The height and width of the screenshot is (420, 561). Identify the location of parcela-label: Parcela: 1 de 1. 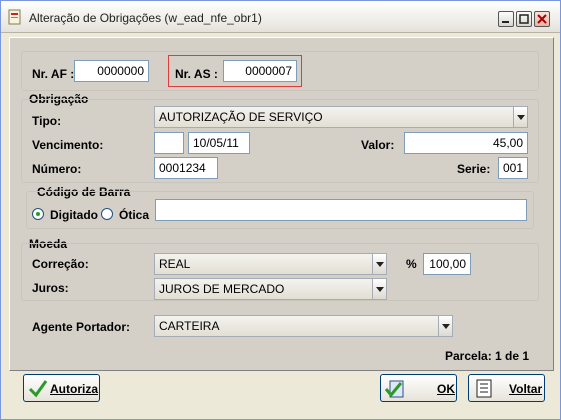
(487, 356).